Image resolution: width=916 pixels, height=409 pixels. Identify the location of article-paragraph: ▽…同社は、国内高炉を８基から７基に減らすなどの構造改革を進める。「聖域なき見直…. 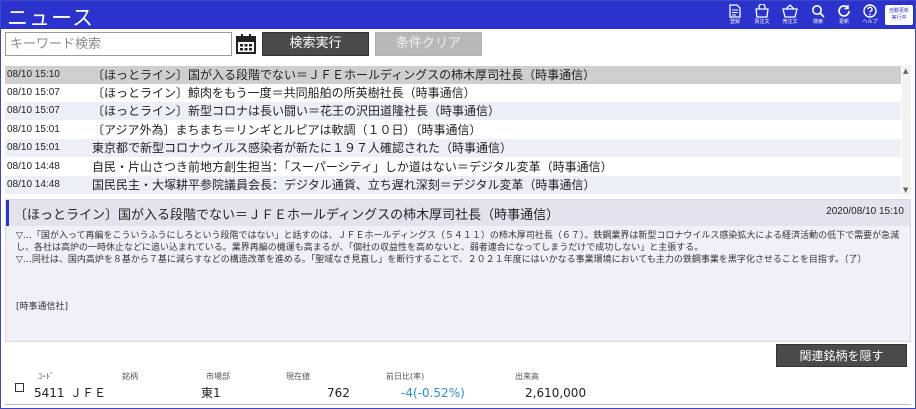
(441, 260).